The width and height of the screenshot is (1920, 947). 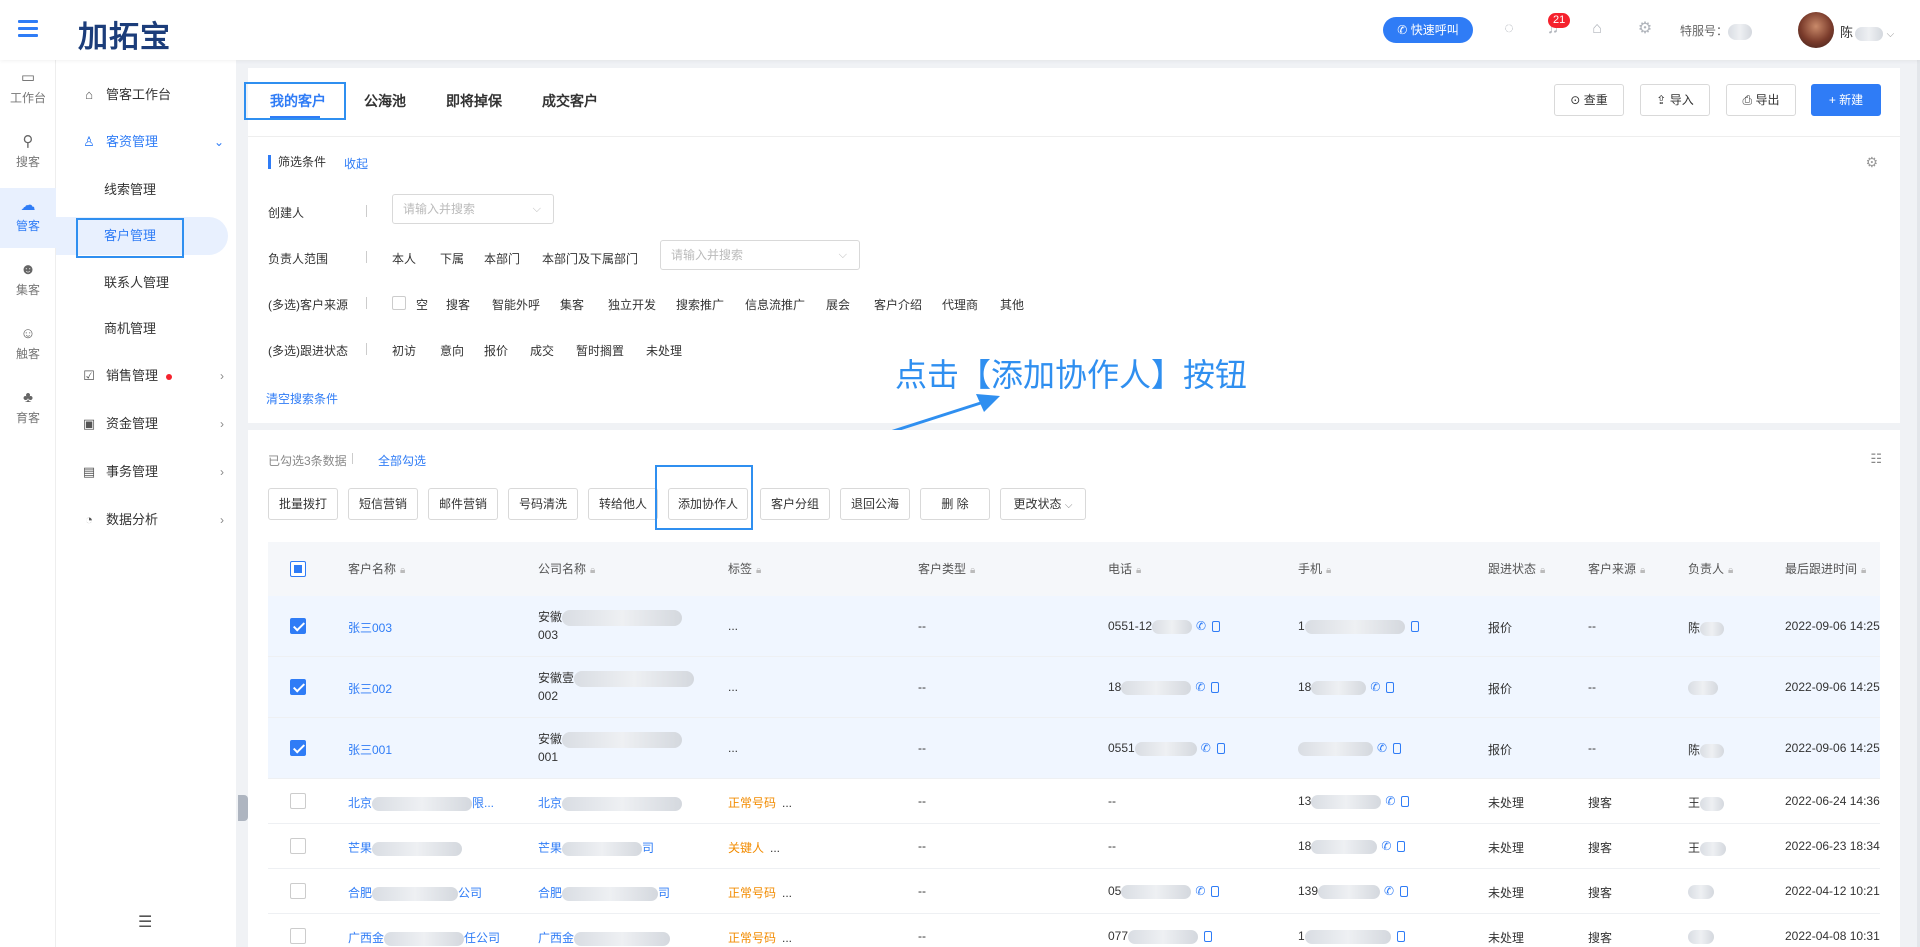 What do you see at coordinates (146, 190) in the screenshot?
I see `nav-item-leads: 线索管理` at bounding box center [146, 190].